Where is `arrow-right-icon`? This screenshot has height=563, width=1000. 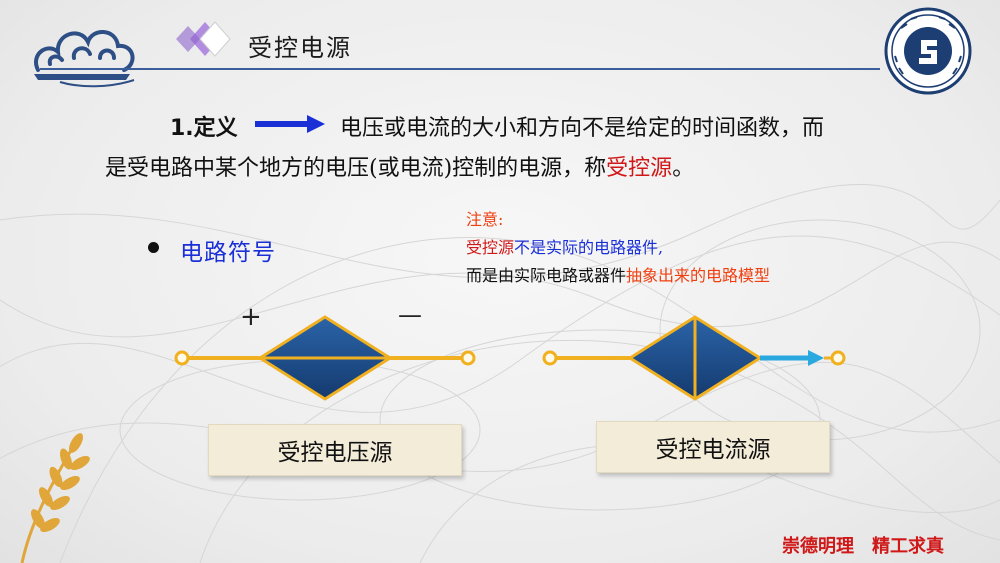 arrow-right-icon is located at coordinates (290, 124).